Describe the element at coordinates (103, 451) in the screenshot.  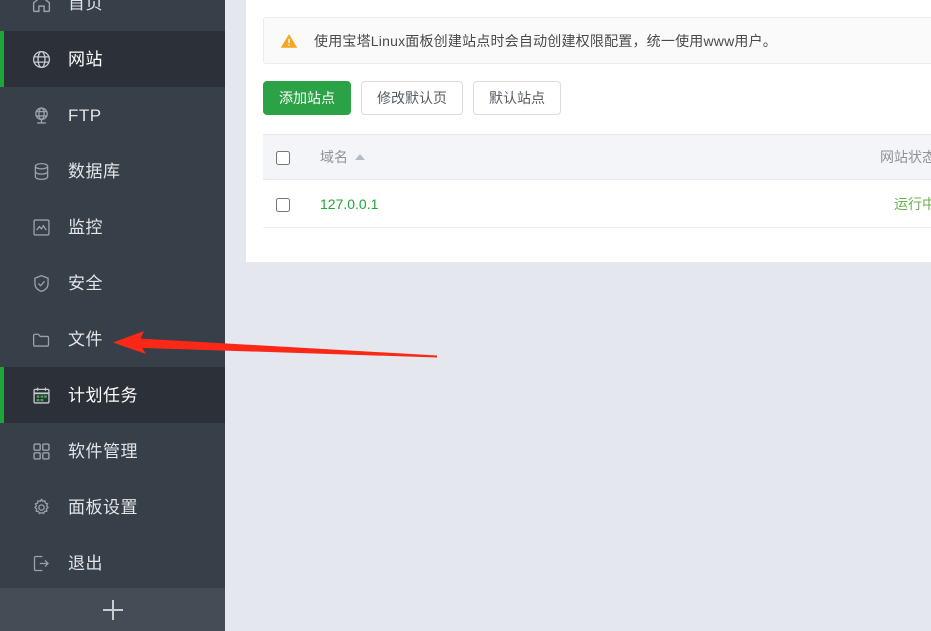
I see `sidebar-item-label: 软件管理` at that location.